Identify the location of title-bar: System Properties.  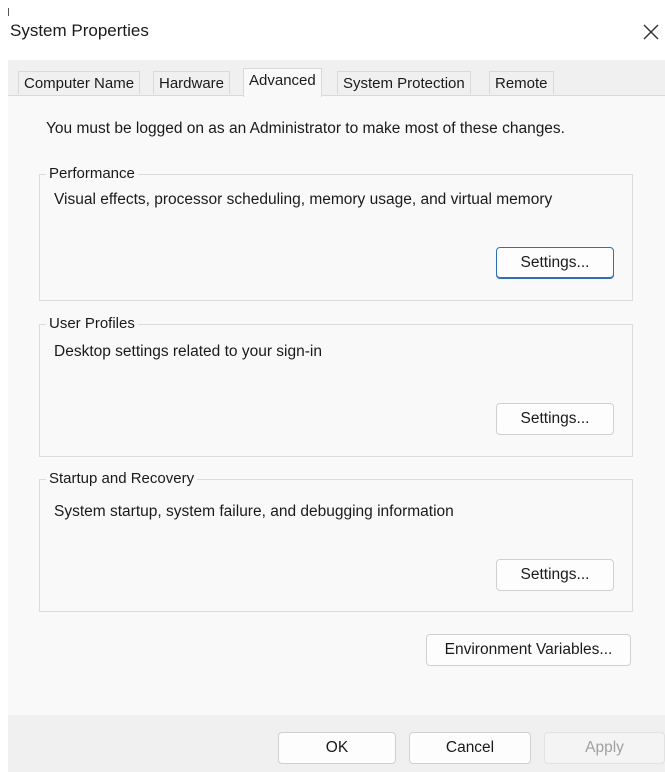
(336, 34).